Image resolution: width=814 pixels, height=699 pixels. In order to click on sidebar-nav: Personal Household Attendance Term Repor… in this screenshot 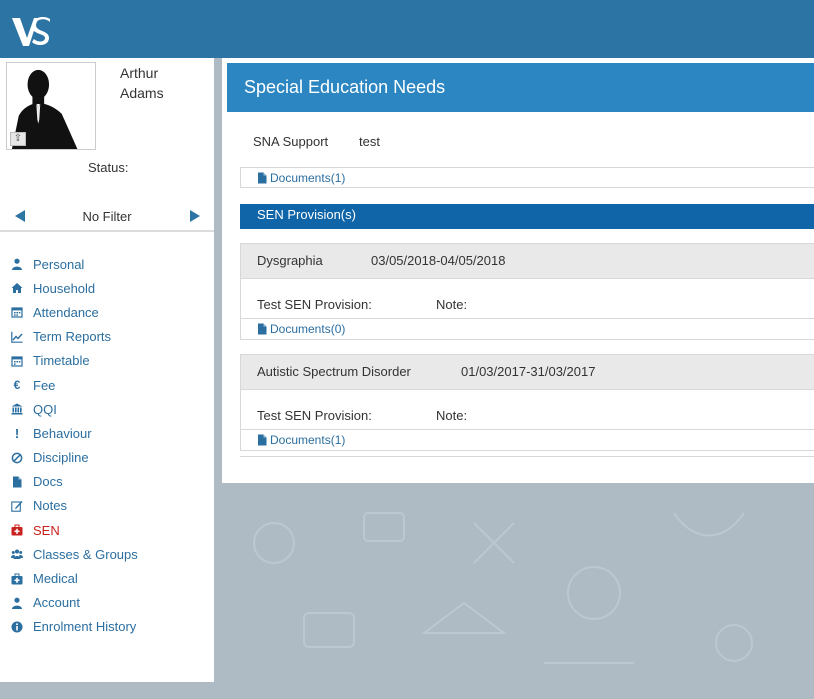, I will do `click(107, 445)`.